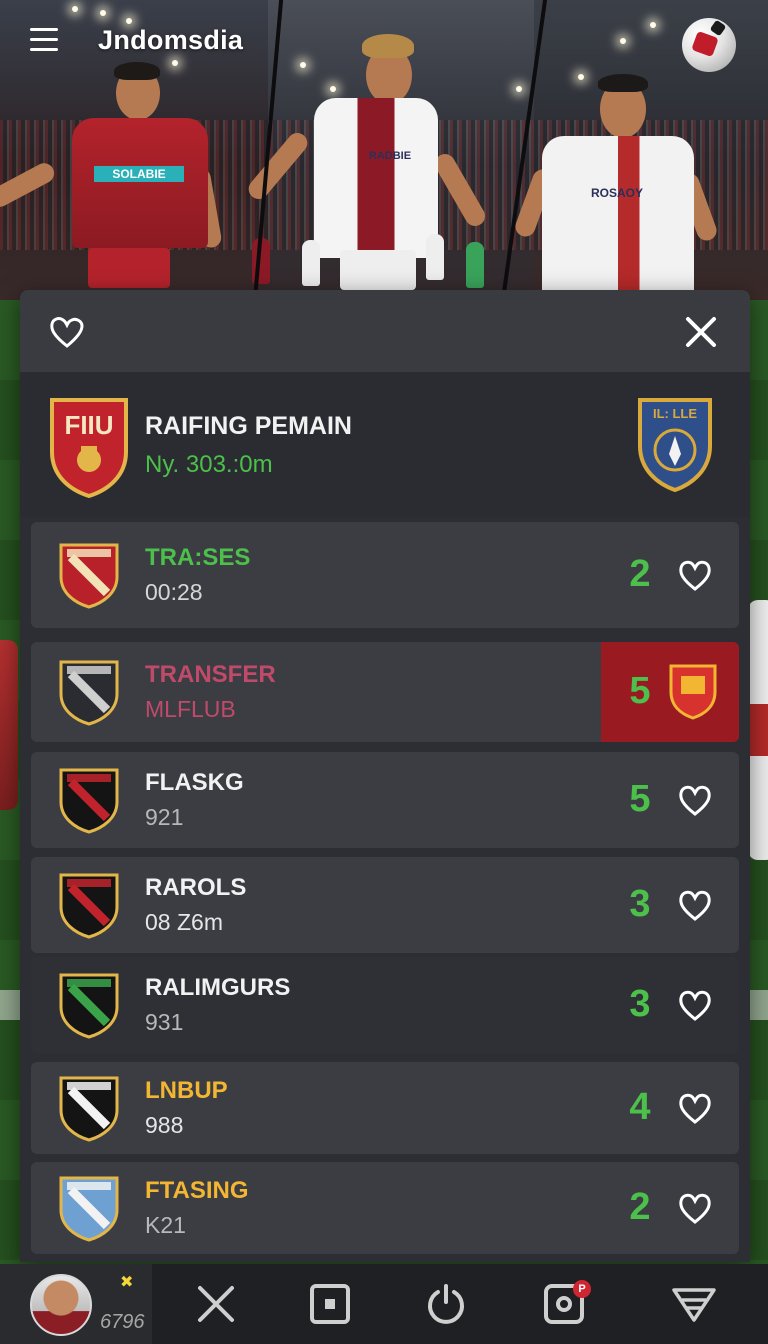 The height and width of the screenshot is (1344, 768). What do you see at coordinates (582, 1289) in the screenshot?
I see `notification-badge: P` at bounding box center [582, 1289].